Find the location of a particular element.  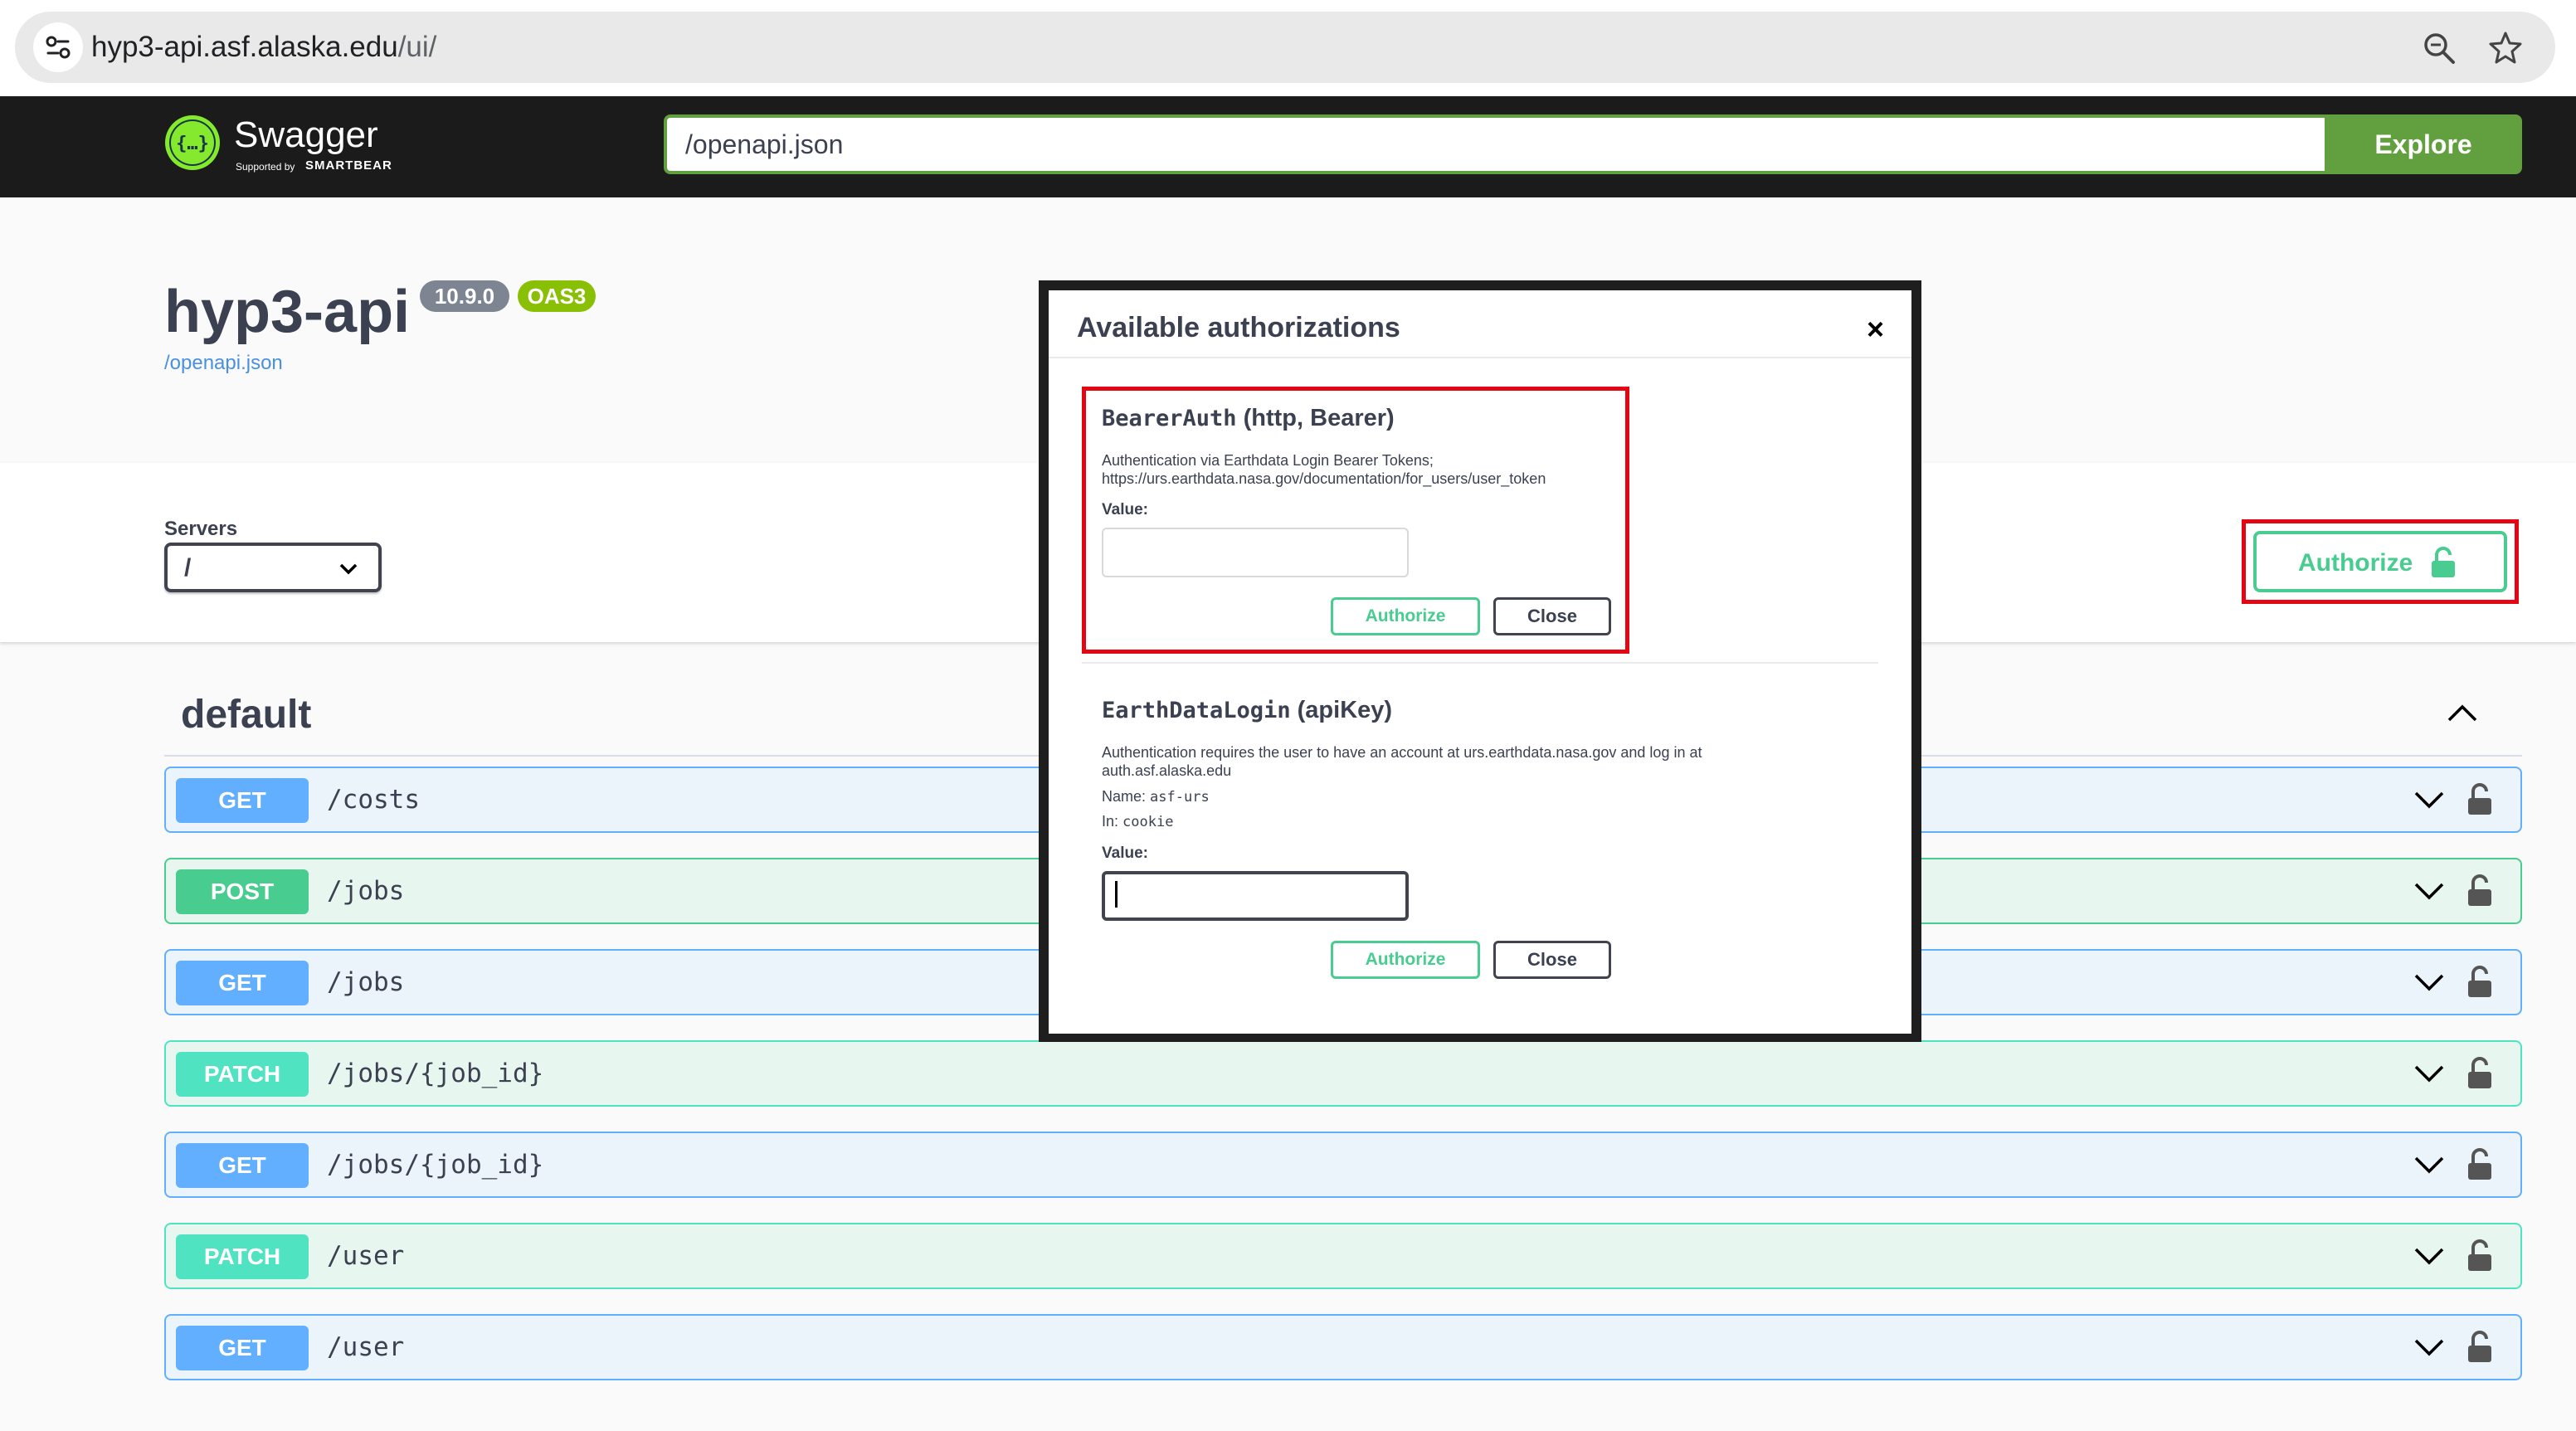

logo-sub: Supported by is located at coordinates (265, 167).